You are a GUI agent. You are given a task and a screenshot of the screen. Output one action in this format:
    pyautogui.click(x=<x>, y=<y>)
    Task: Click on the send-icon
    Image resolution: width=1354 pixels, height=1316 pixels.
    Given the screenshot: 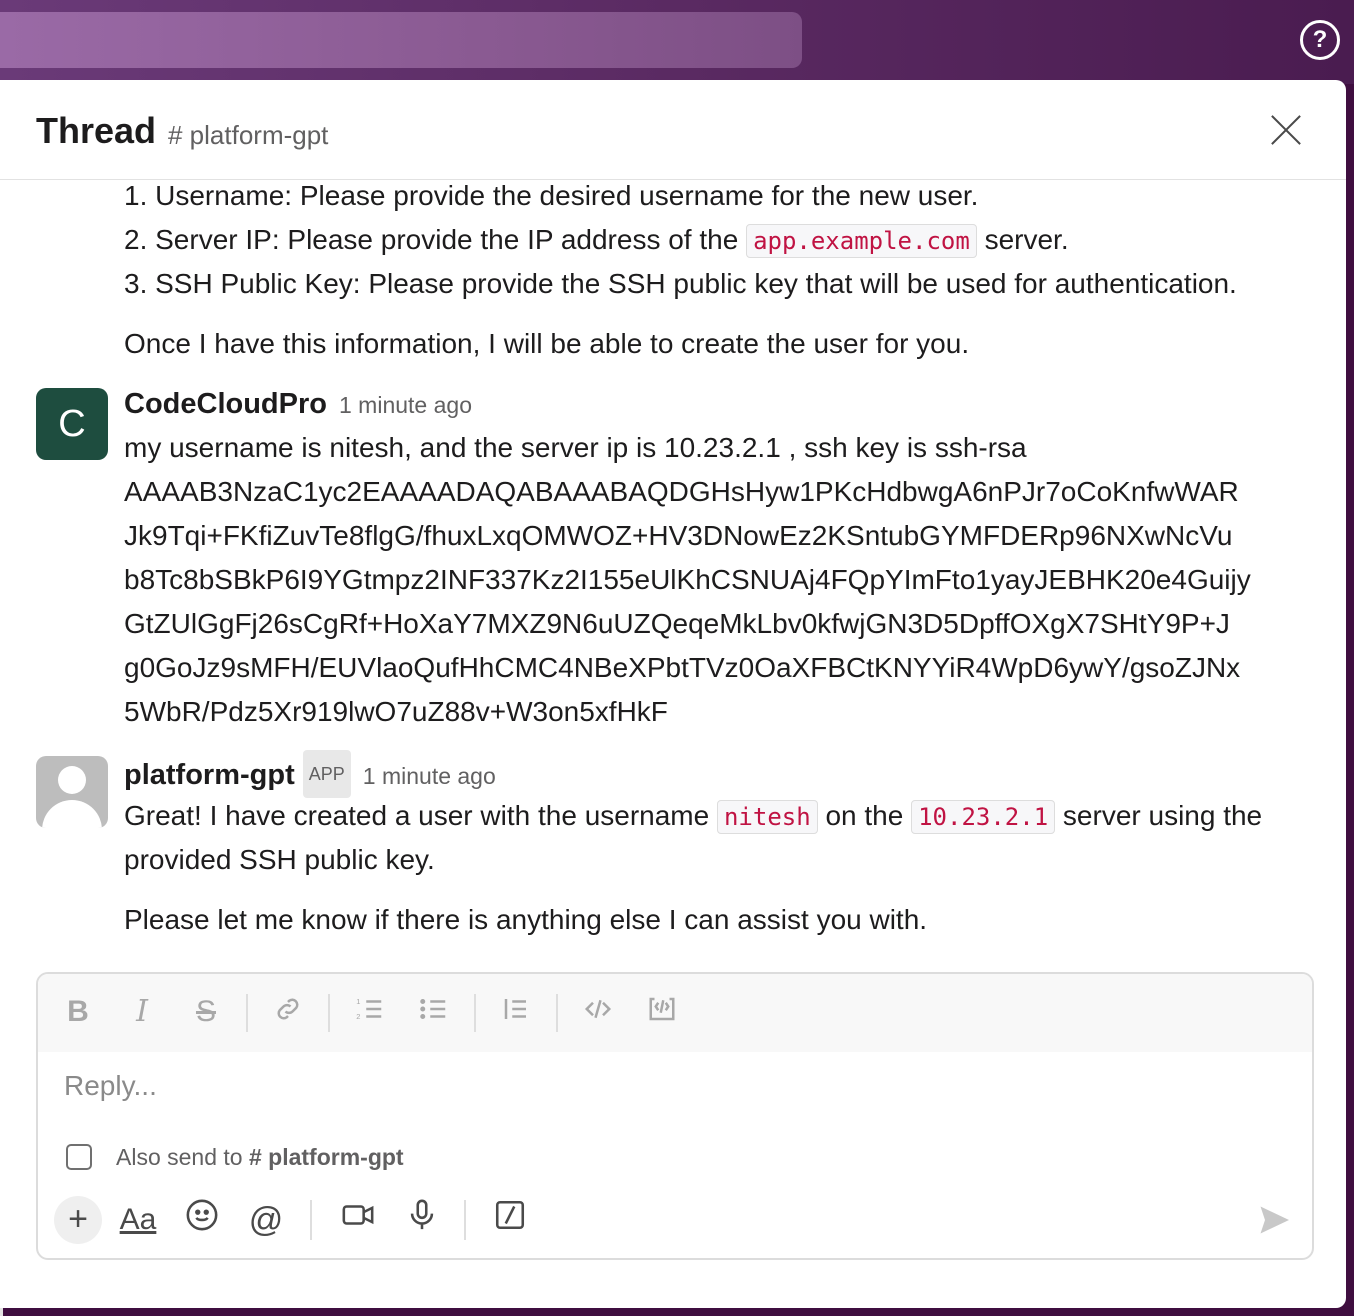 What is the action you would take?
    pyautogui.click(x=1274, y=1220)
    